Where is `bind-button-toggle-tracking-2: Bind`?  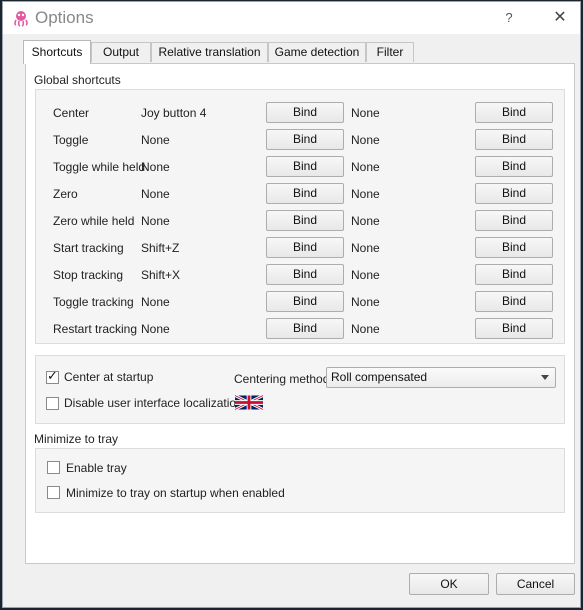
bind-button-toggle-tracking-2: Bind is located at coordinates (514, 301).